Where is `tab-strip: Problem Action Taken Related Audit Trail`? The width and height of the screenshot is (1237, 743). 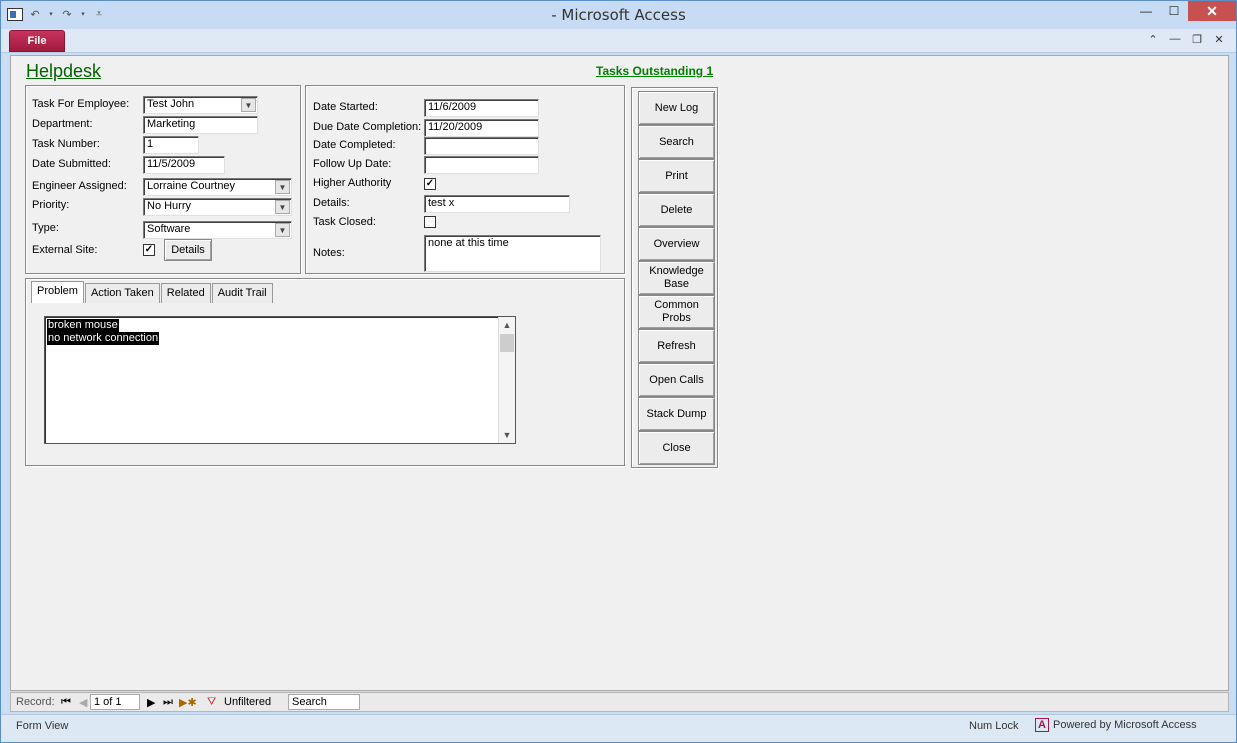 tab-strip: Problem Action Taken Related Audit Trail is located at coordinates (152, 292).